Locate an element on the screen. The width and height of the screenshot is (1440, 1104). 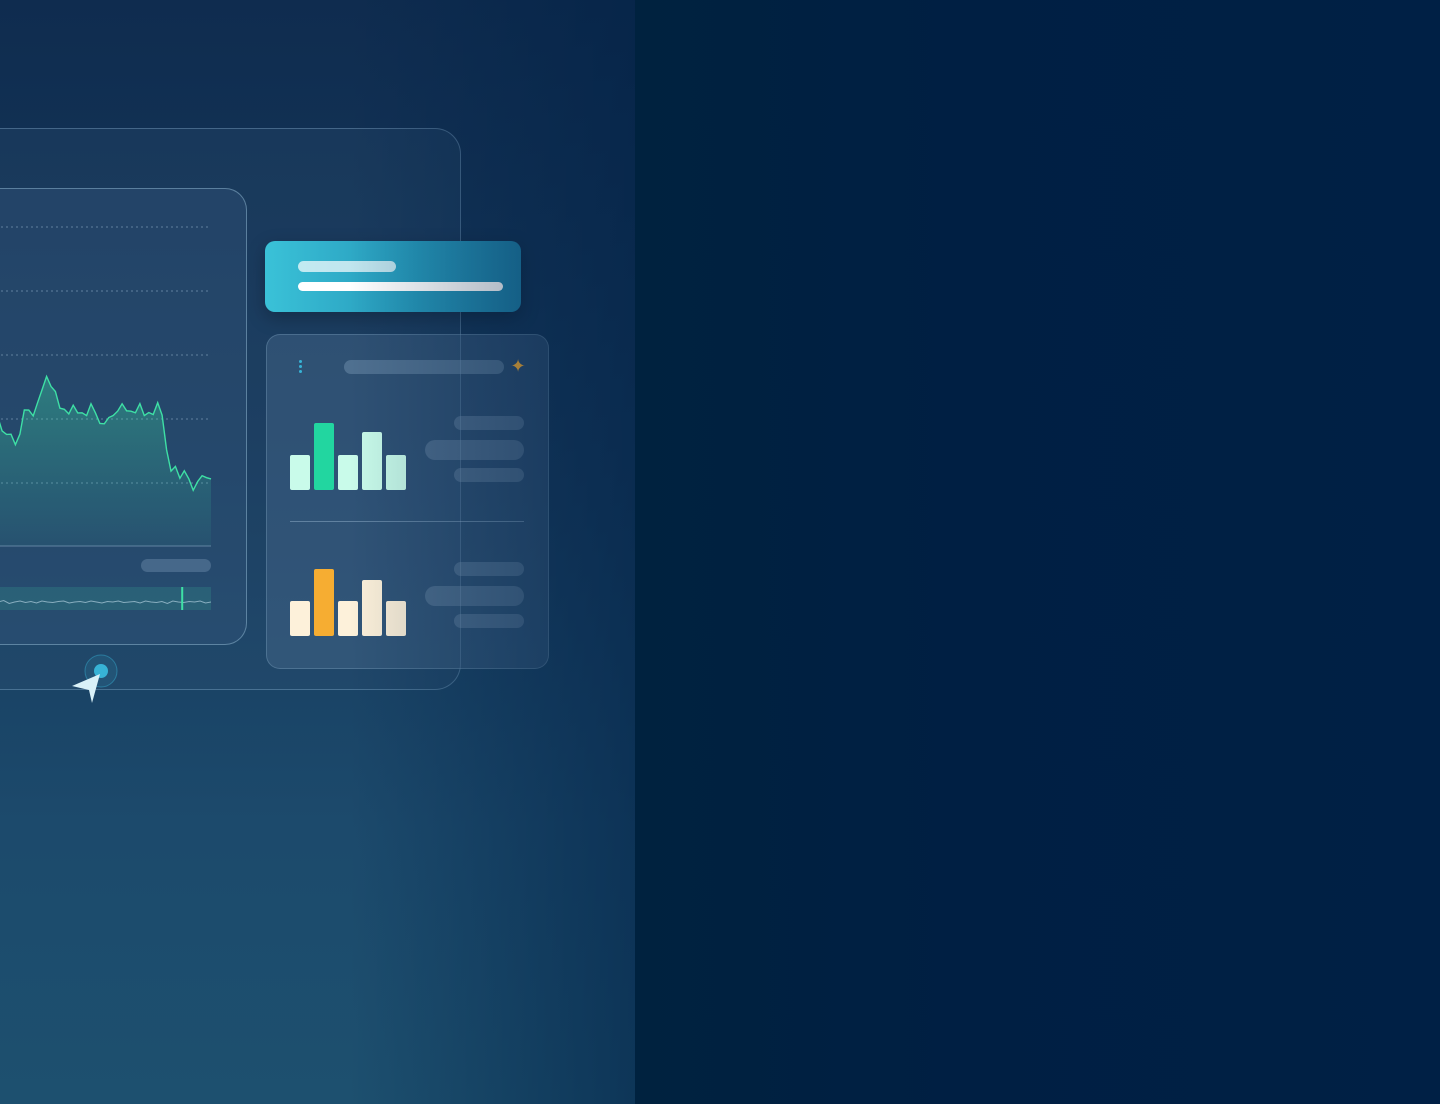
sparkle-icon: ✦ is located at coordinates (518, 366).